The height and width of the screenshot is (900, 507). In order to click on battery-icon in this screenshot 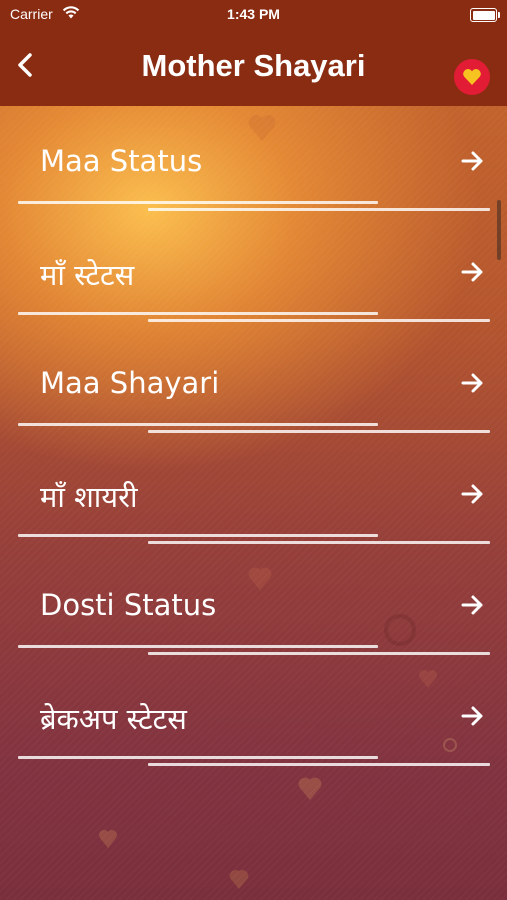, I will do `click(485, 15)`.